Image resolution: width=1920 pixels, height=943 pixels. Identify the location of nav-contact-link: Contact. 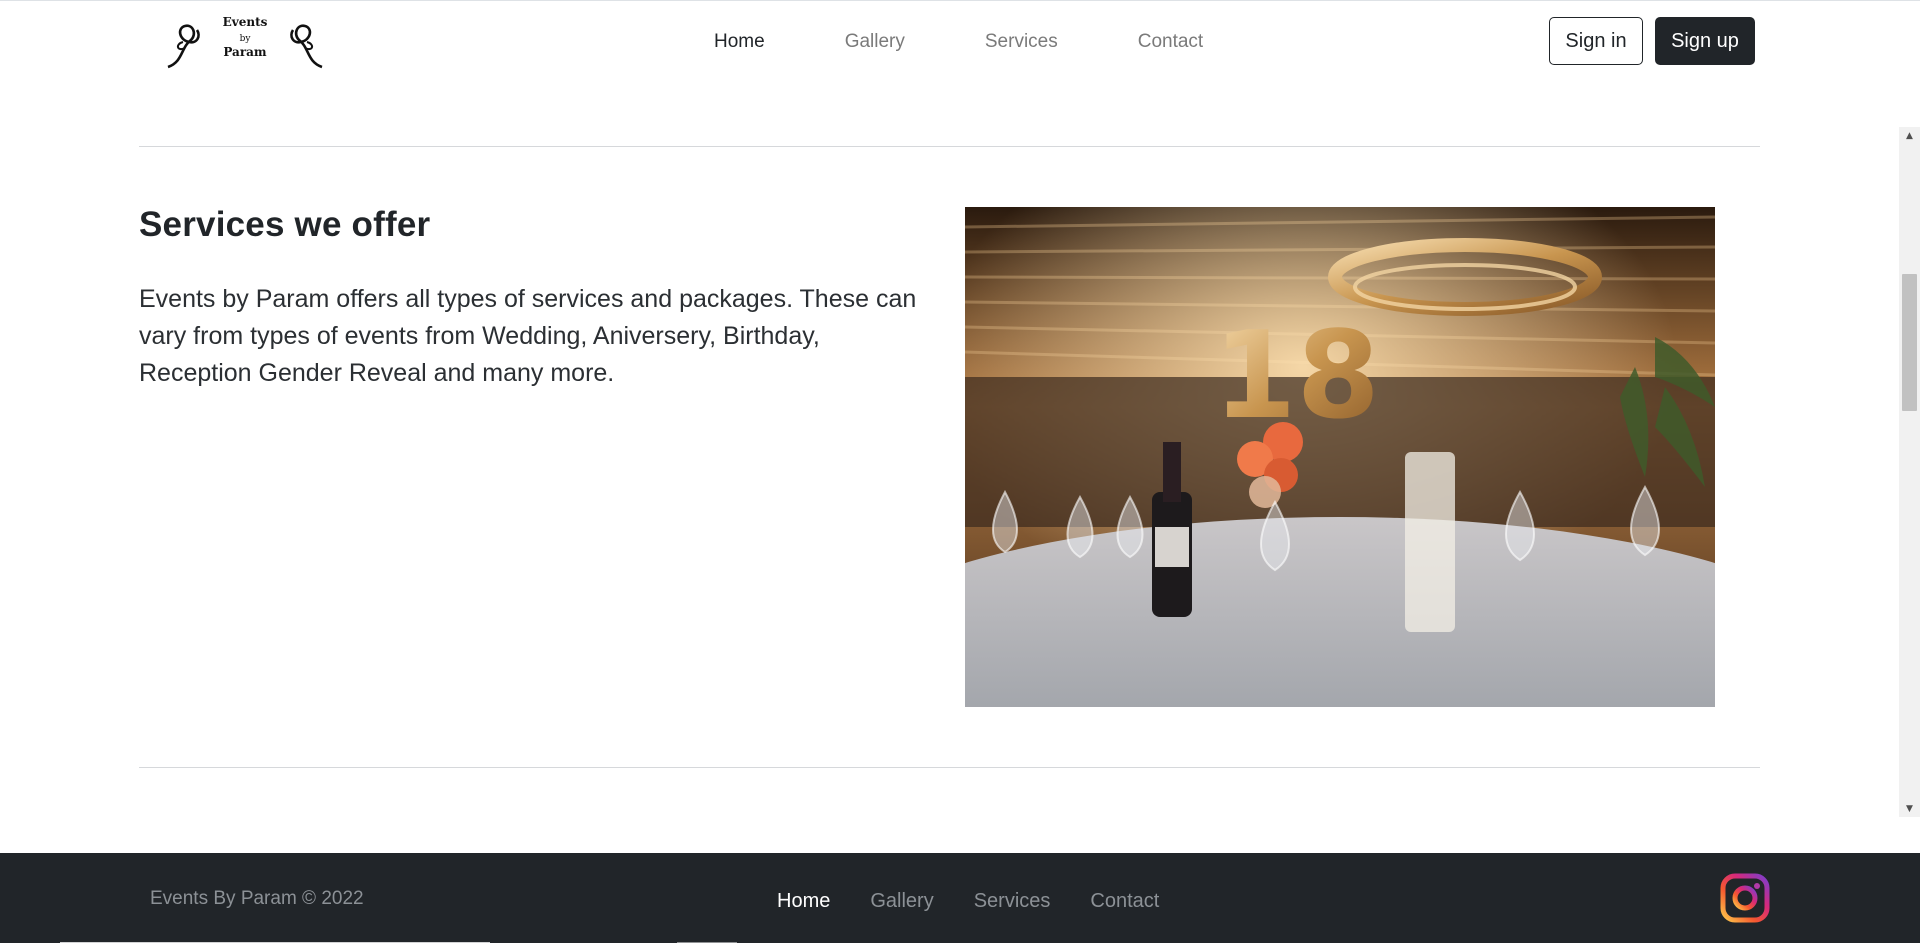
(1170, 42).